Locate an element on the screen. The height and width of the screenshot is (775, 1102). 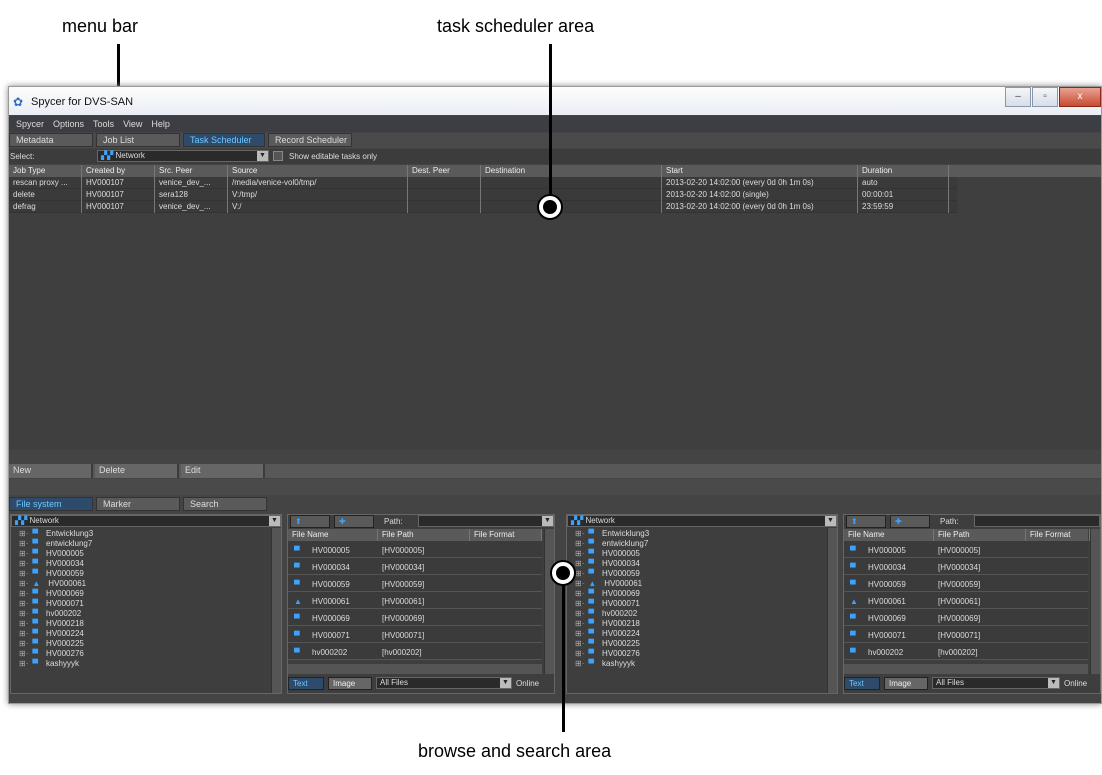
col-source: Source is located at coordinates (318, 171).